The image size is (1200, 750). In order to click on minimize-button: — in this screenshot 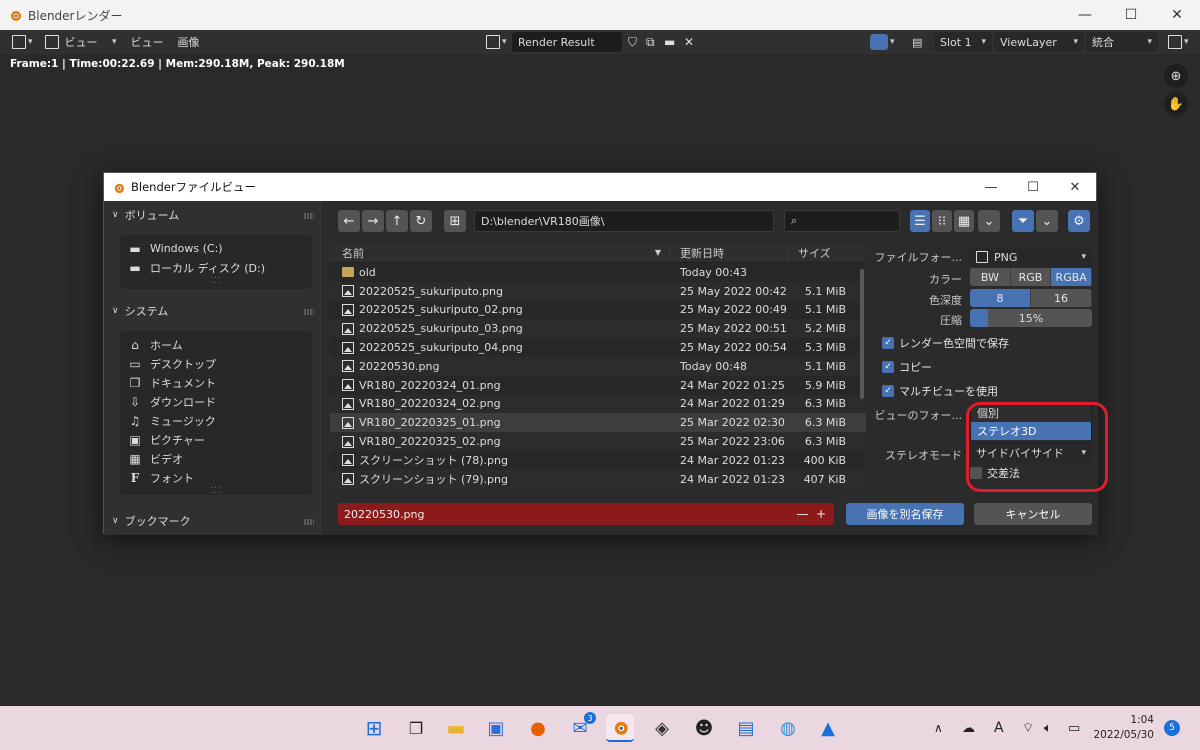, I will do `click(1085, 15)`.